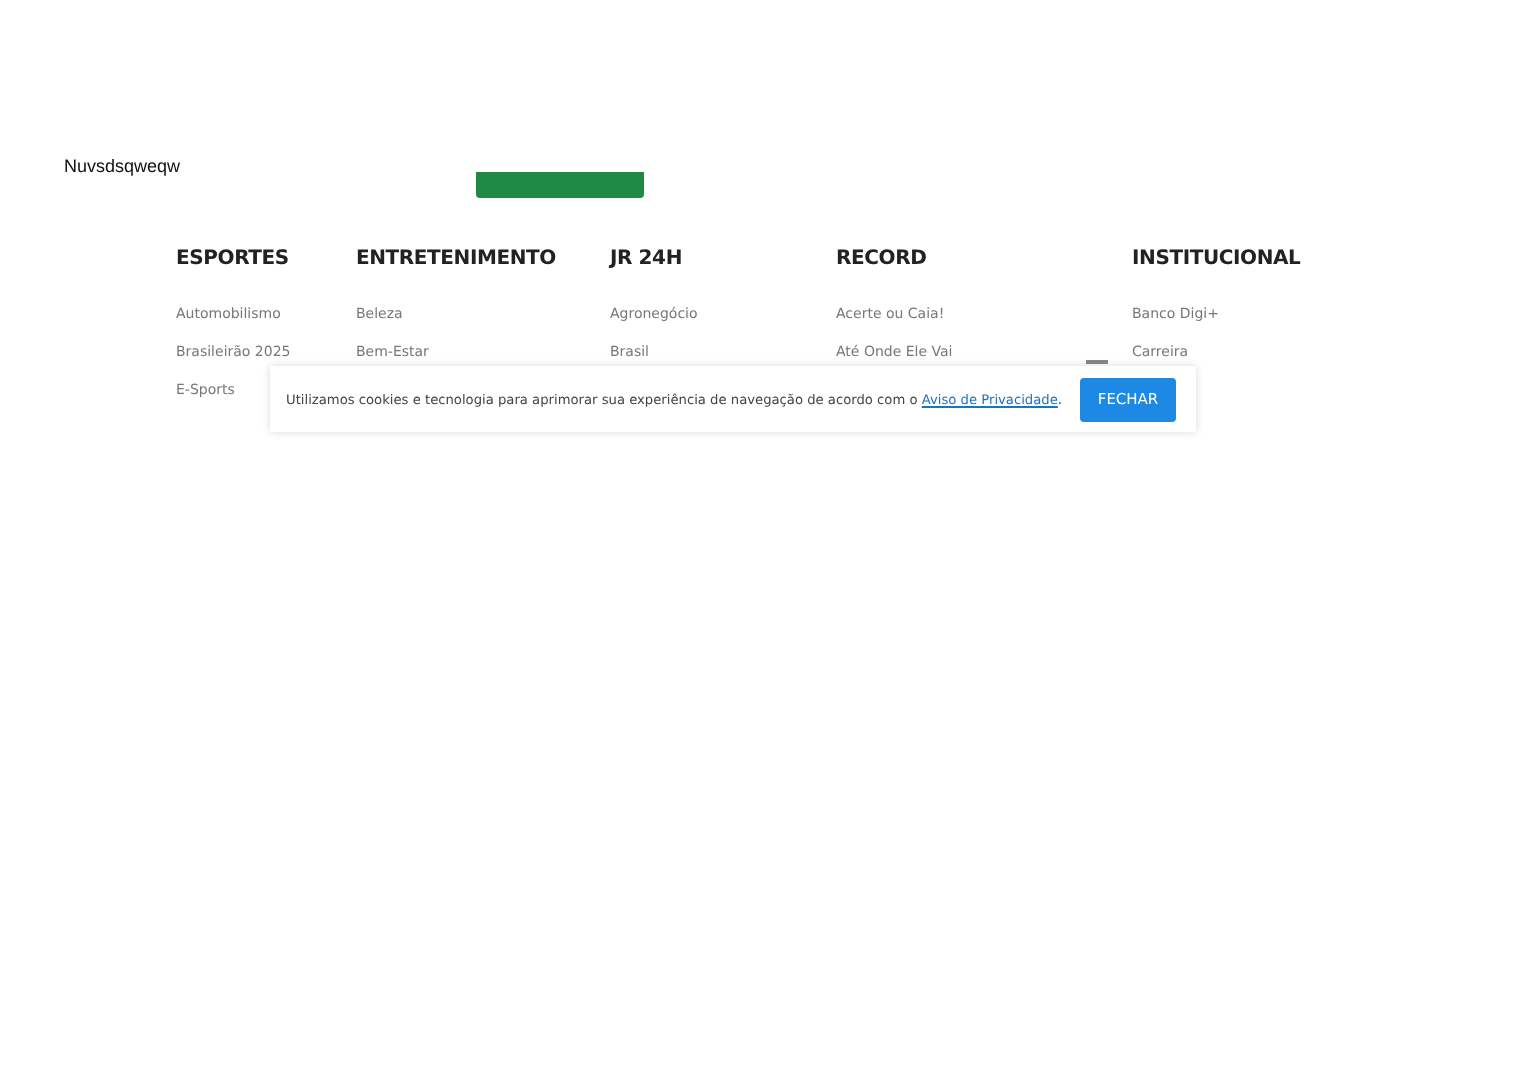 The image size is (1536, 1086). What do you see at coordinates (647, 261) in the screenshot?
I see `footer-heading: JR 24H` at bounding box center [647, 261].